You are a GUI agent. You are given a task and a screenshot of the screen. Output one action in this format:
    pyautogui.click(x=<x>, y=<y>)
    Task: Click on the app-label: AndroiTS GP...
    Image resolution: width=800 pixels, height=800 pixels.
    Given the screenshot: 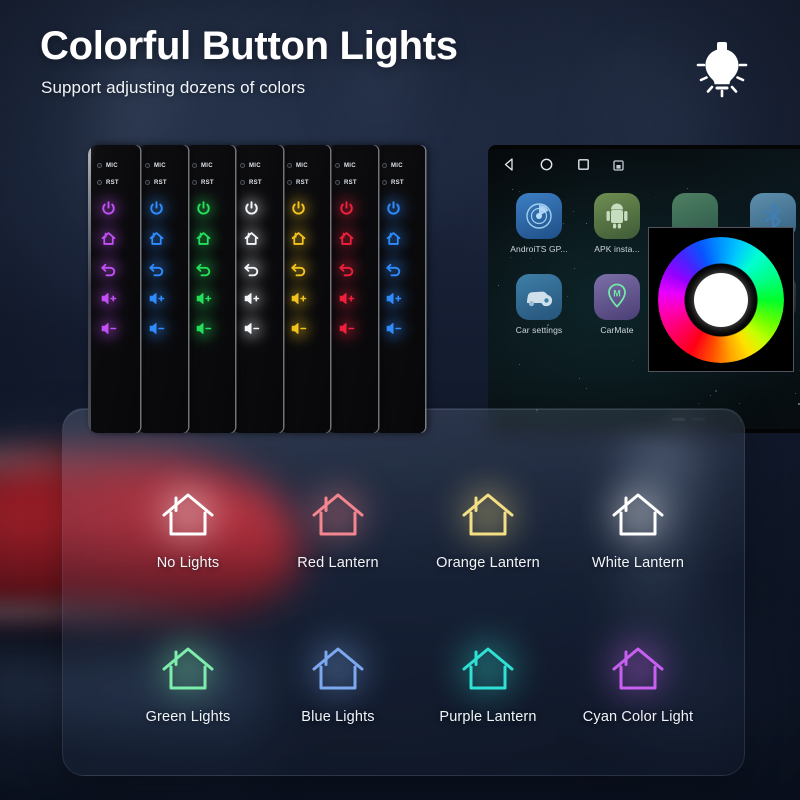 What is the action you would take?
    pyautogui.click(x=539, y=249)
    